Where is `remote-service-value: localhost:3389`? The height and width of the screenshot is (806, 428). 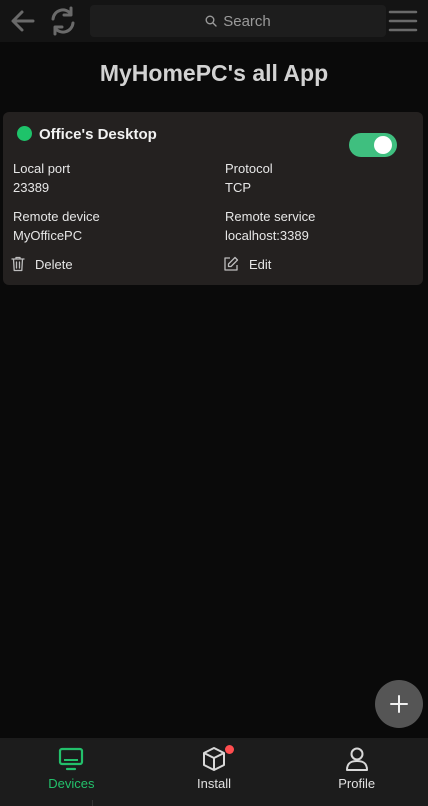
remote-service-value: localhost:3389 is located at coordinates (267, 235).